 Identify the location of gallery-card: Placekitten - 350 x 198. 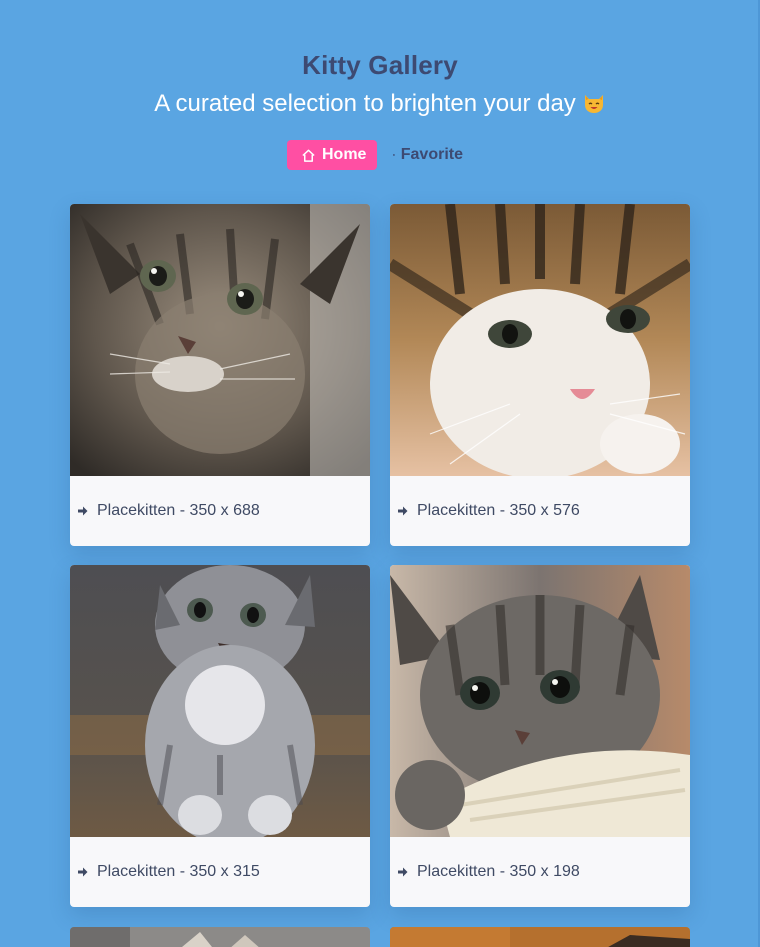
(540, 736).